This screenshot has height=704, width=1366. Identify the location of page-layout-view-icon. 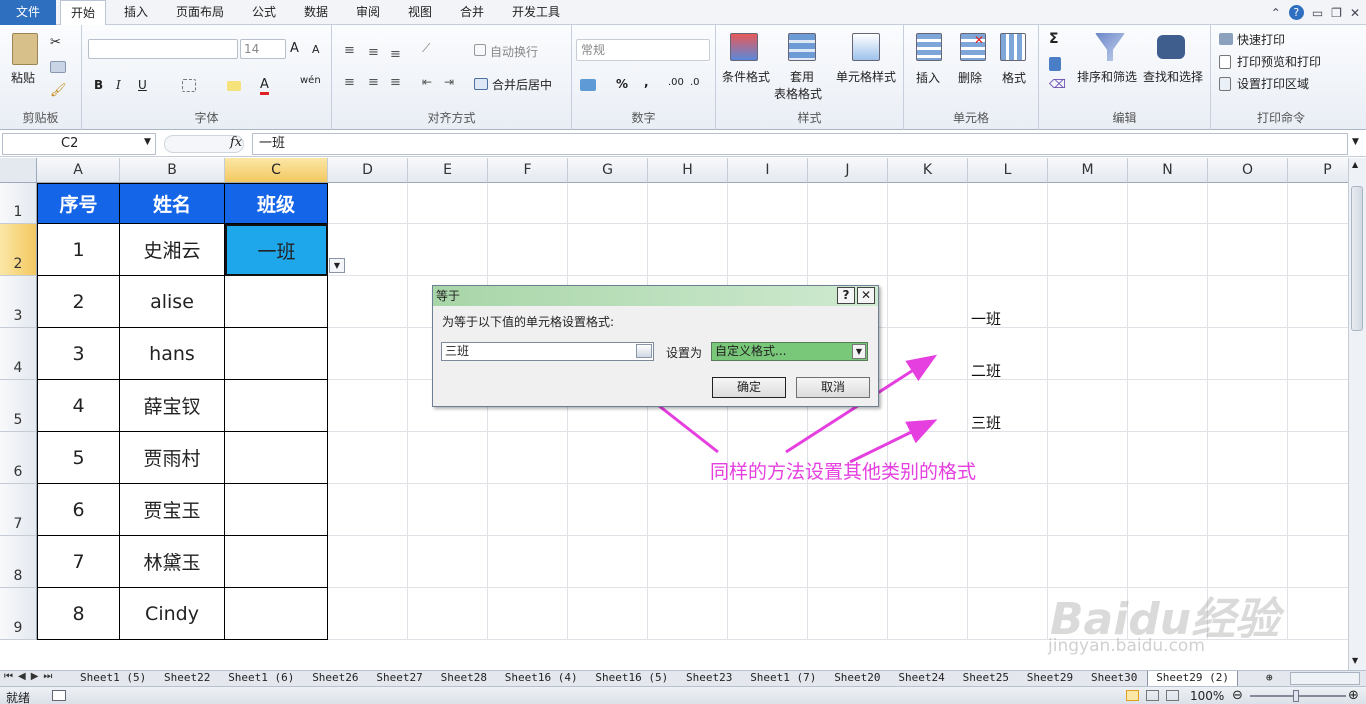
(1152, 695).